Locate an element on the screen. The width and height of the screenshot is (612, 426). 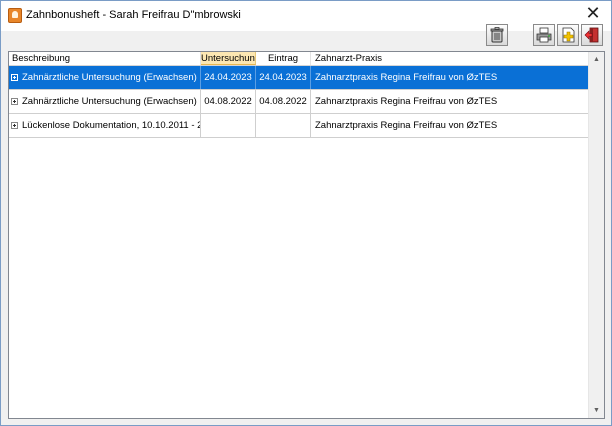
add-entry-button is located at coordinates (568, 35).